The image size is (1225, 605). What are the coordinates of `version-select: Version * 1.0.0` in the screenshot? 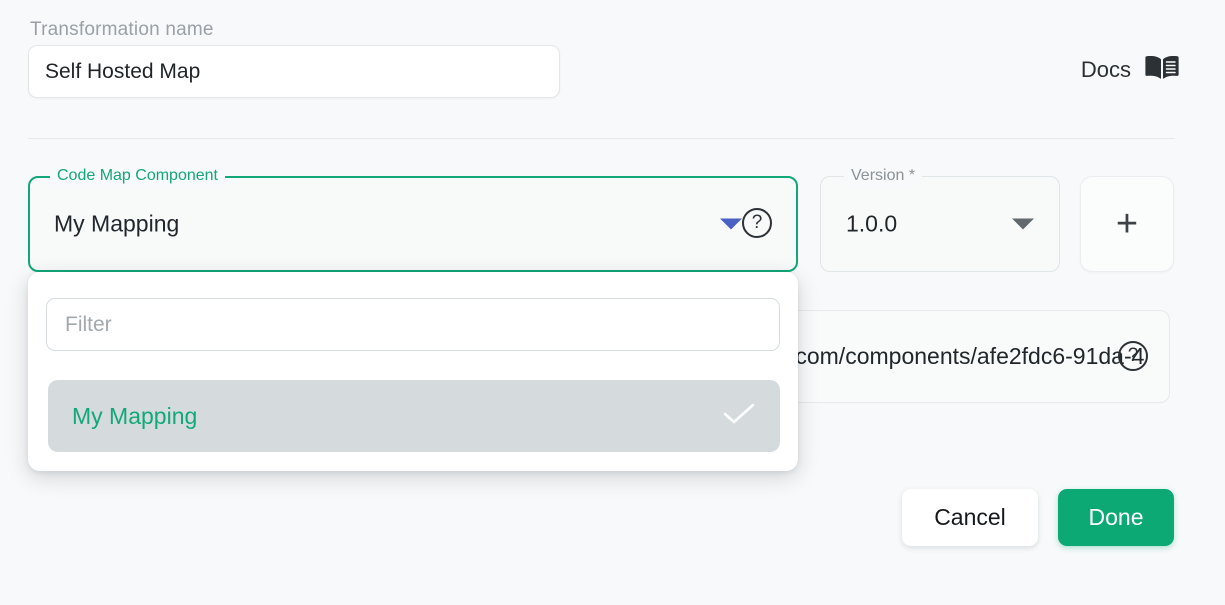 It's located at (940, 218).